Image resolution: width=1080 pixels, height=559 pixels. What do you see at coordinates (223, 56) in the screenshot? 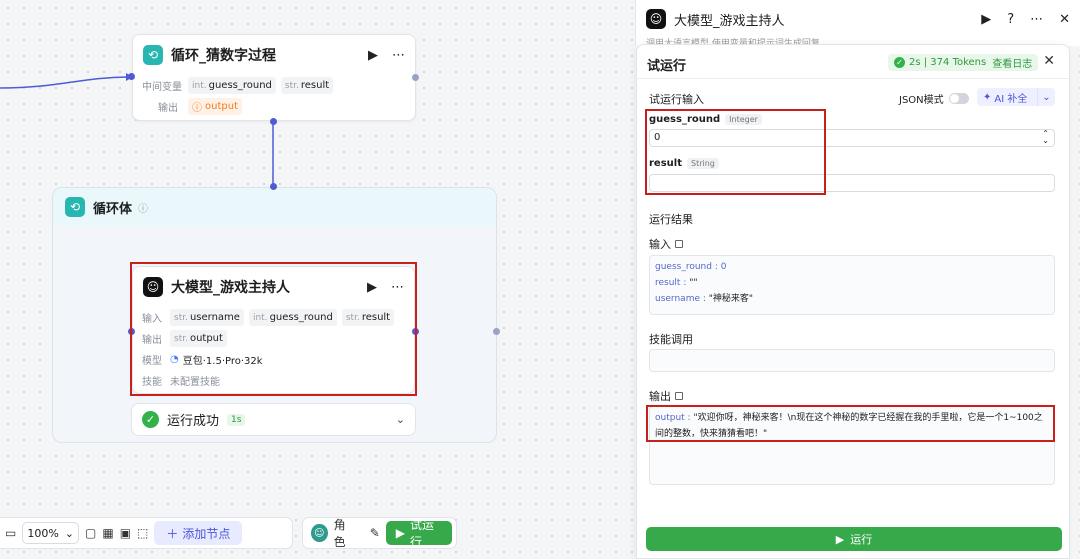
I see `node-title: 循环_猜数字过程` at bounding box center [223, 56].